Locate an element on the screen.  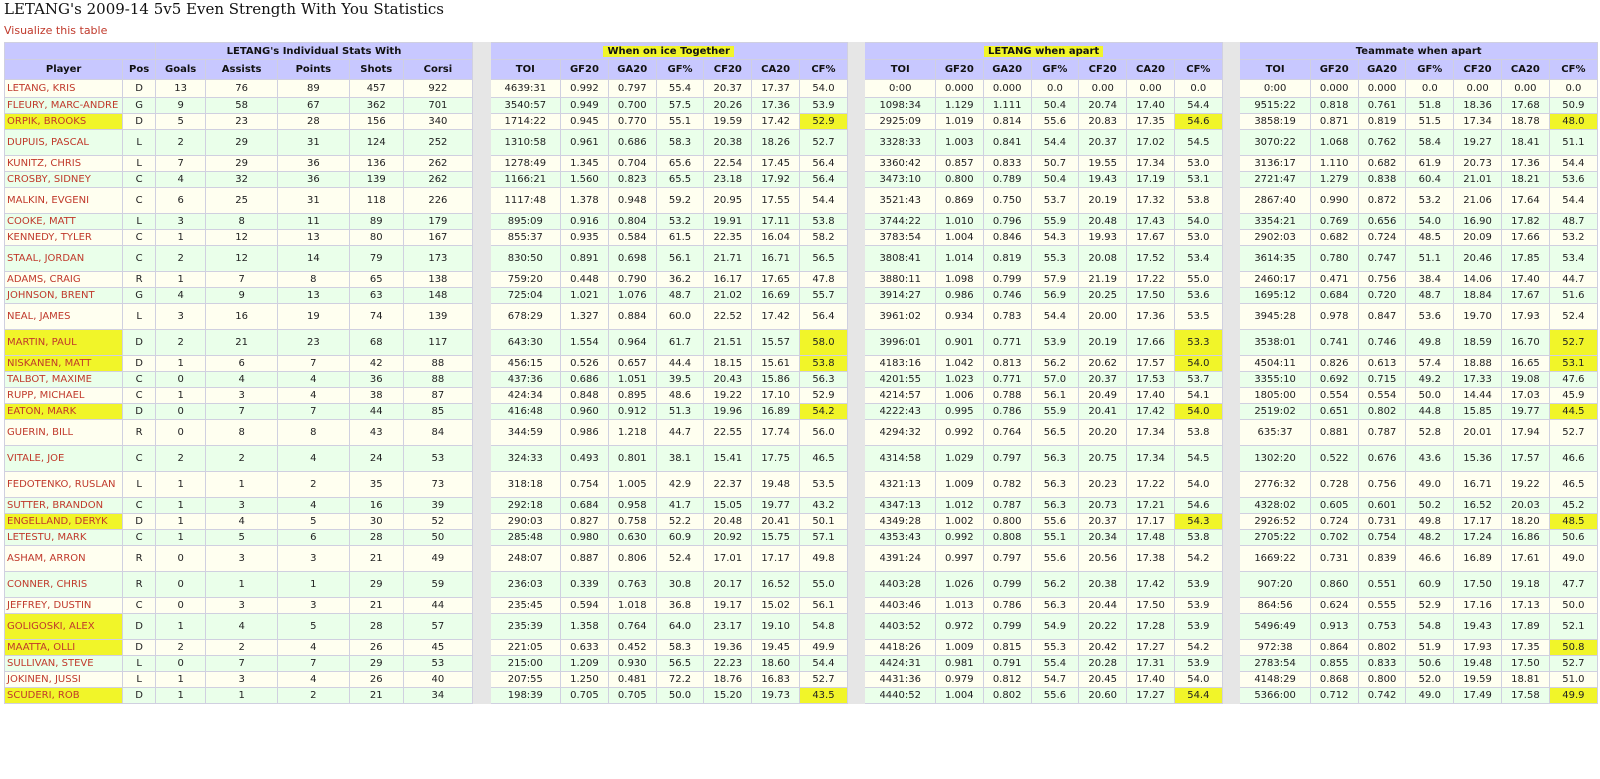
cell-teammate-apart-ga20: 0.724 is located at coordinates (1382, 237).